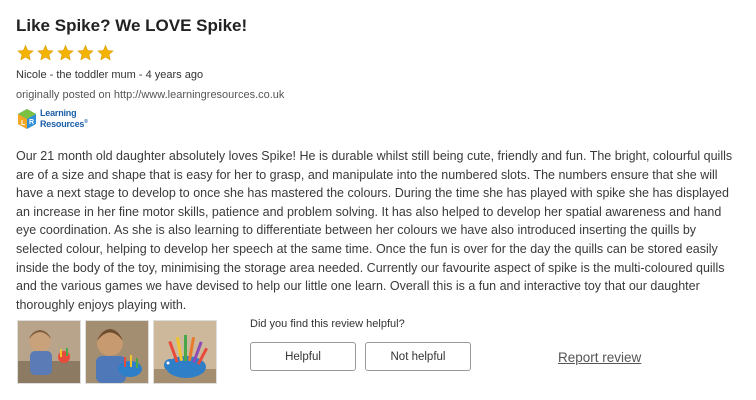 The width and height of the screenshot is (756, 400). What do you see at coordinates (86, 122) in the screenshot?
I see `logo-registered-mark: ®` at bounding box center [86, 122].